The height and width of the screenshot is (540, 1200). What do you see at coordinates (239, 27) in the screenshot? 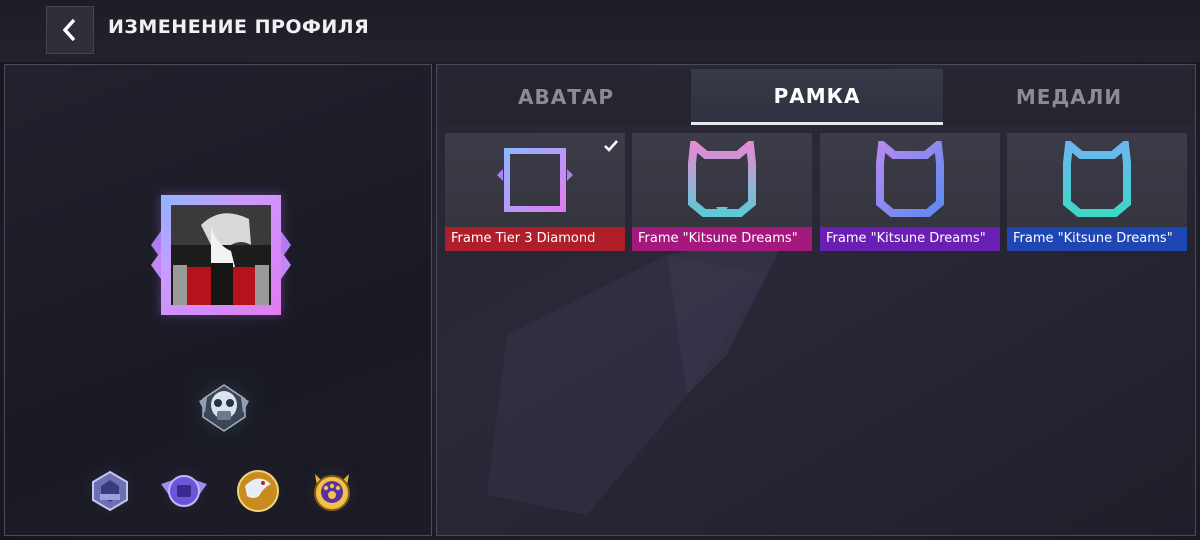
I see `page-title: ИЗМЕНЕНИЕ ПРОФИЛЯ` at bounding box center [239, 27].